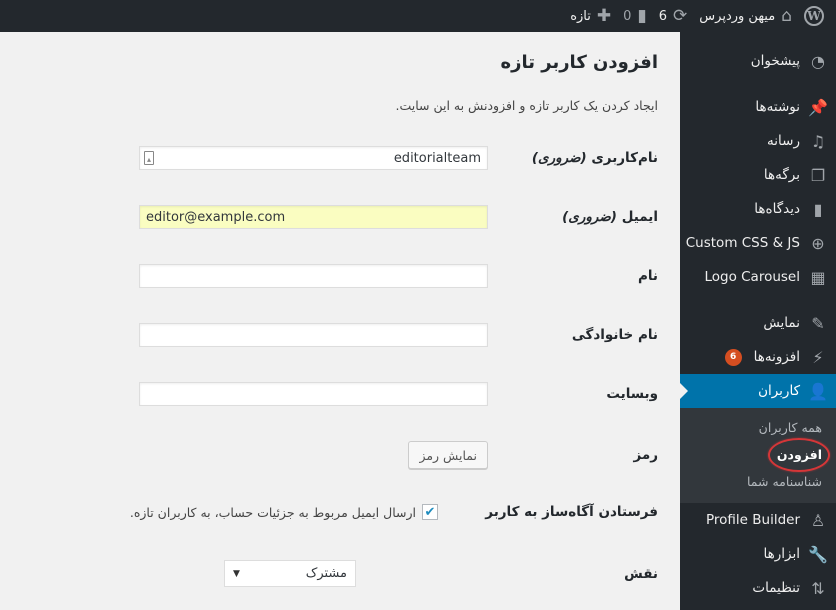  Describe the element at coordinates (604, 15) in the screenshot. I see `plus-icon: ✚` at that location.